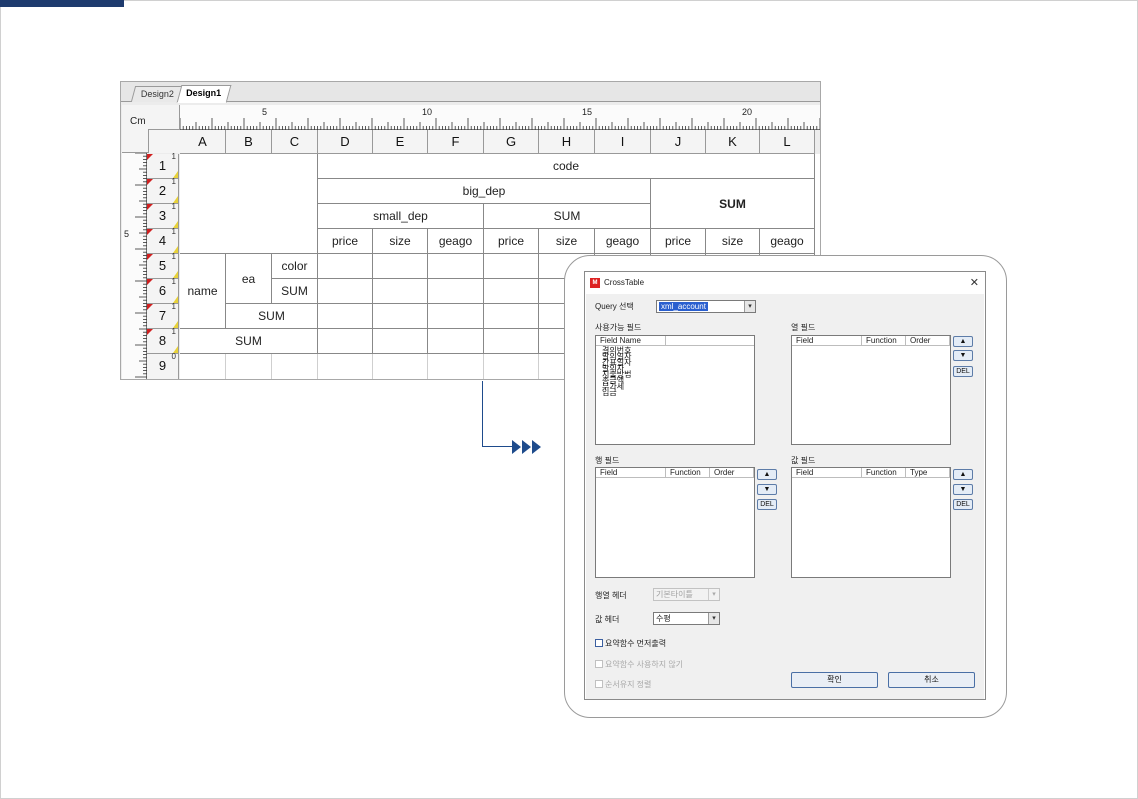 The width and height of the screenshot is (1138, 799). What do you see at coordinates (963, 489) in the screenshot?
I see `value-move-down-button: ▼` at bounding box center [963, 489].